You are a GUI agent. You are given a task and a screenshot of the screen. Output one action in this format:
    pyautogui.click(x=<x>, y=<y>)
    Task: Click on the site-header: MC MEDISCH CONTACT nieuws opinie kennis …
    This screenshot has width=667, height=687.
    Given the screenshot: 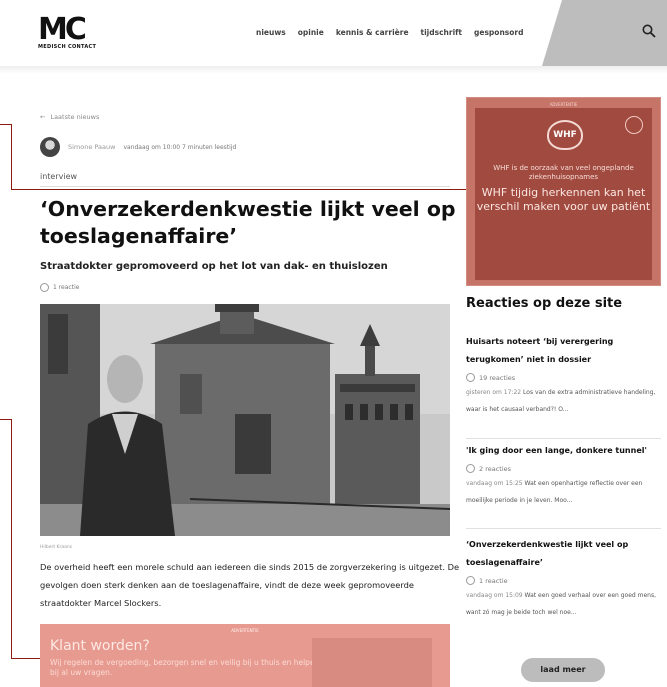 What is the action you would take?
    pyautogui.click(x=333, y=33)
    